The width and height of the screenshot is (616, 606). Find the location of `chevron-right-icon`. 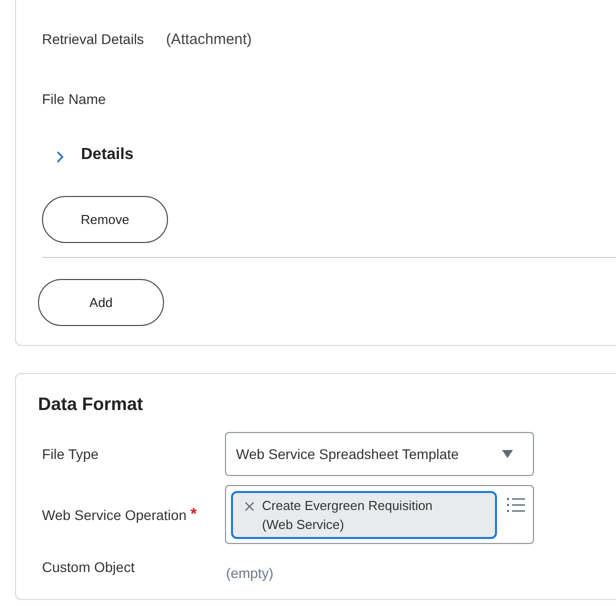

chevron-right-icon is located at coordinates (60, 156).